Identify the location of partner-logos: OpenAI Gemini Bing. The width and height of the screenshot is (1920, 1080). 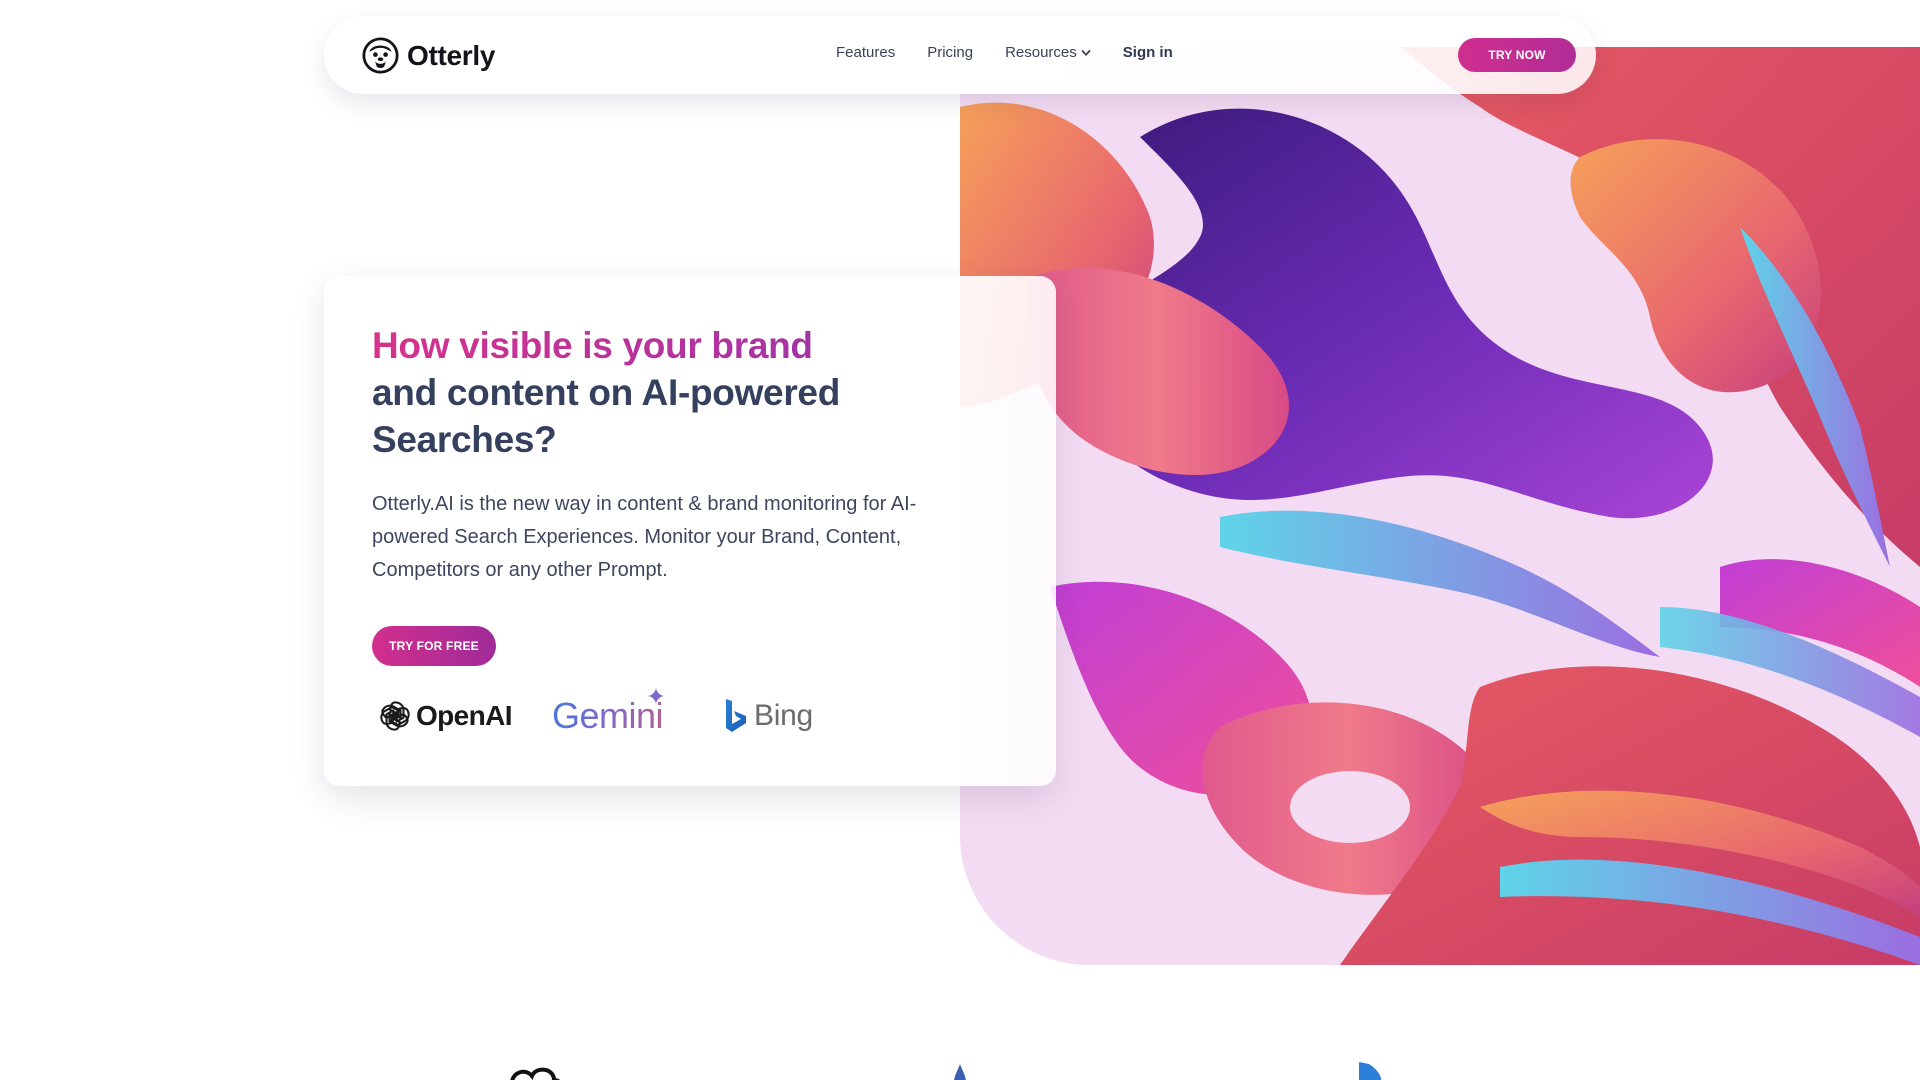
(658, 716).